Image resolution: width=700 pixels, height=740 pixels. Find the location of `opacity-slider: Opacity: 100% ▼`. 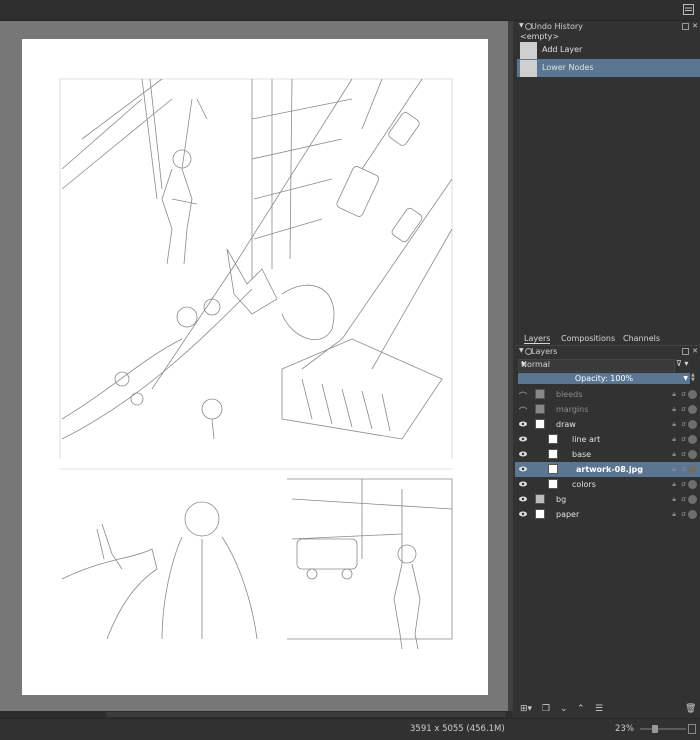

opacity-slider: Opacity: 100% ▼ is located at coordinates (604, 378).